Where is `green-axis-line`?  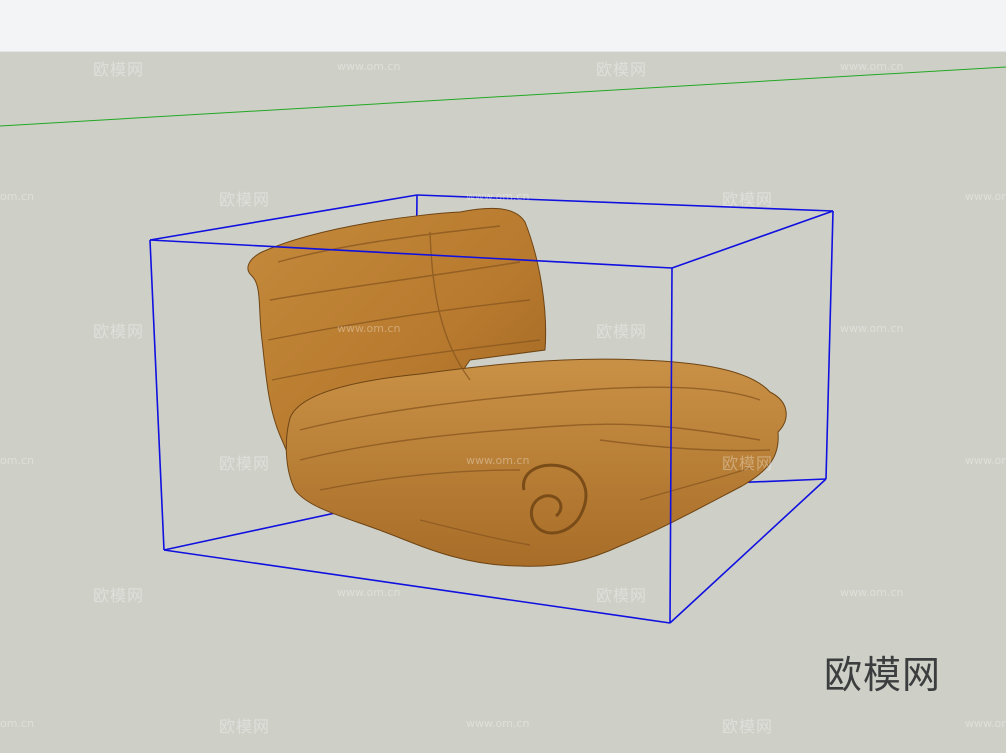
green-axis-line is located at coordinates (503, 96).